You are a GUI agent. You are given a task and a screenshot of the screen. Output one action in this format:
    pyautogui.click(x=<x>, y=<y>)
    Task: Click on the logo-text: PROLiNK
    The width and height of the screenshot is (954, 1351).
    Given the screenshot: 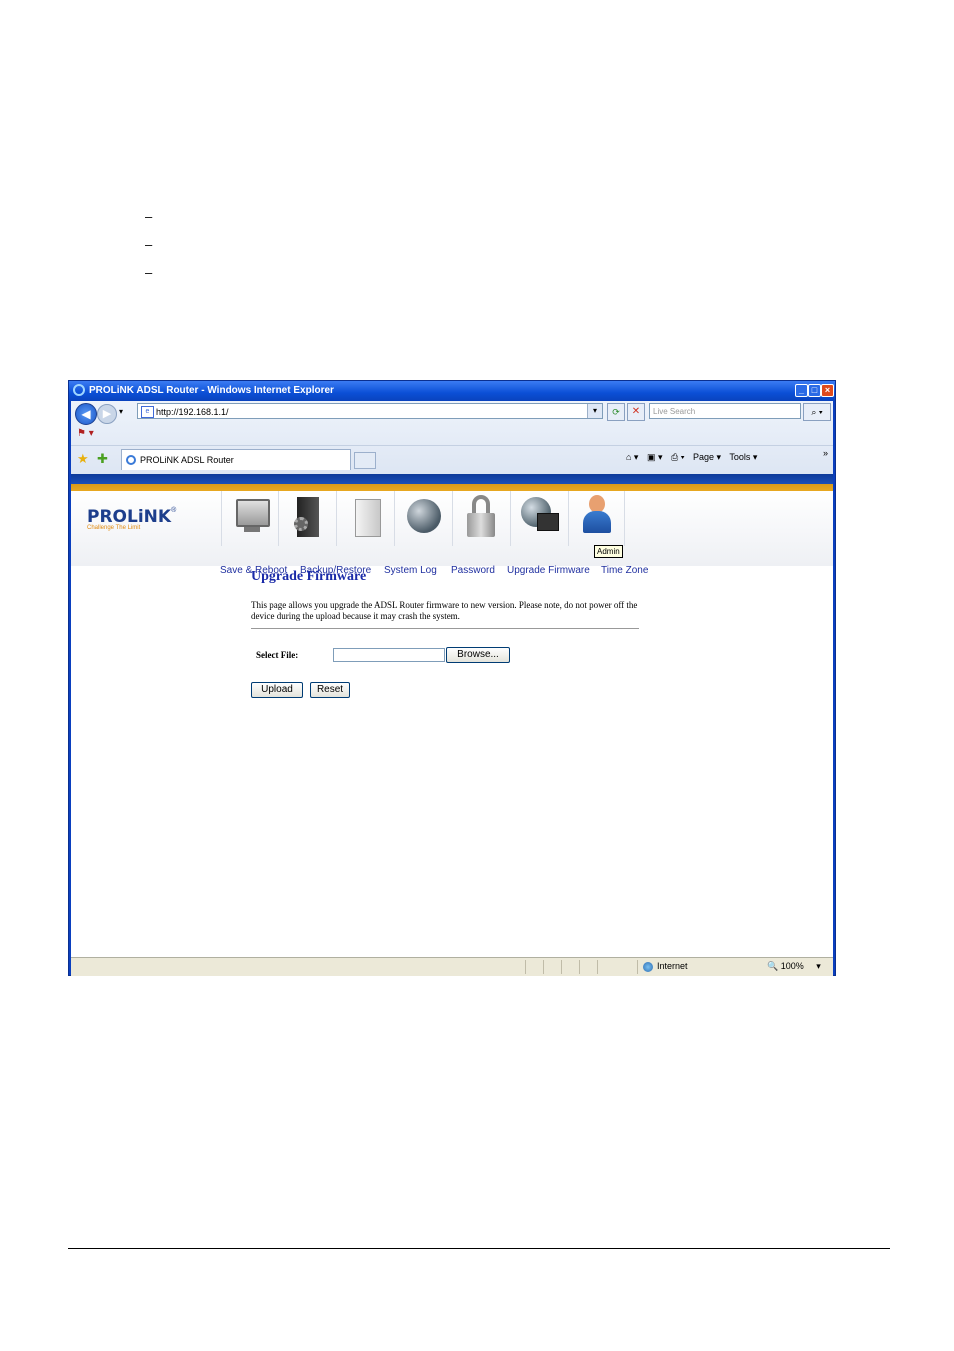 What is the action you would take?
    pyautogui.click(x=129, y=517)
    